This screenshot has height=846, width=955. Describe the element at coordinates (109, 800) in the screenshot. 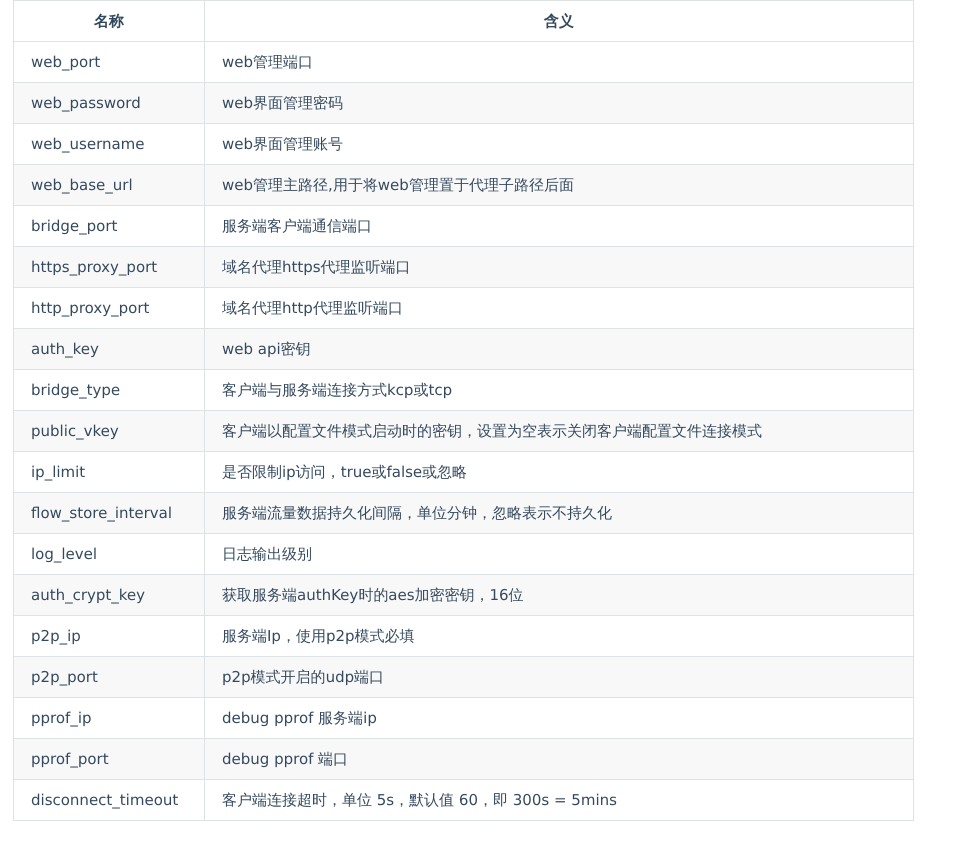

I see `table-cell: disconnect_timeout` at that location.